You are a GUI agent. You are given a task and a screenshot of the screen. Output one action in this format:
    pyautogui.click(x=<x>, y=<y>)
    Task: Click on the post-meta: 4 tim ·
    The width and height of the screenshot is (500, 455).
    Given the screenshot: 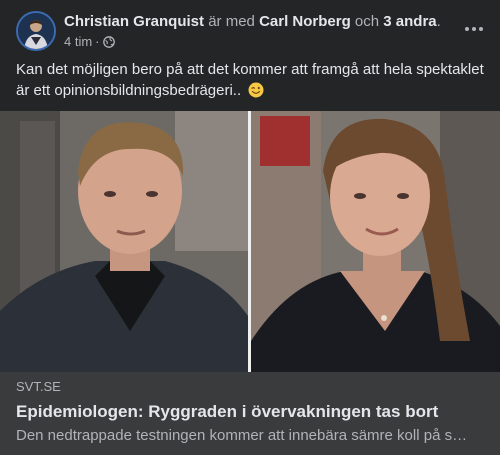 What is the action you would take?
    pyautogui.click(x=89, y=42)
    